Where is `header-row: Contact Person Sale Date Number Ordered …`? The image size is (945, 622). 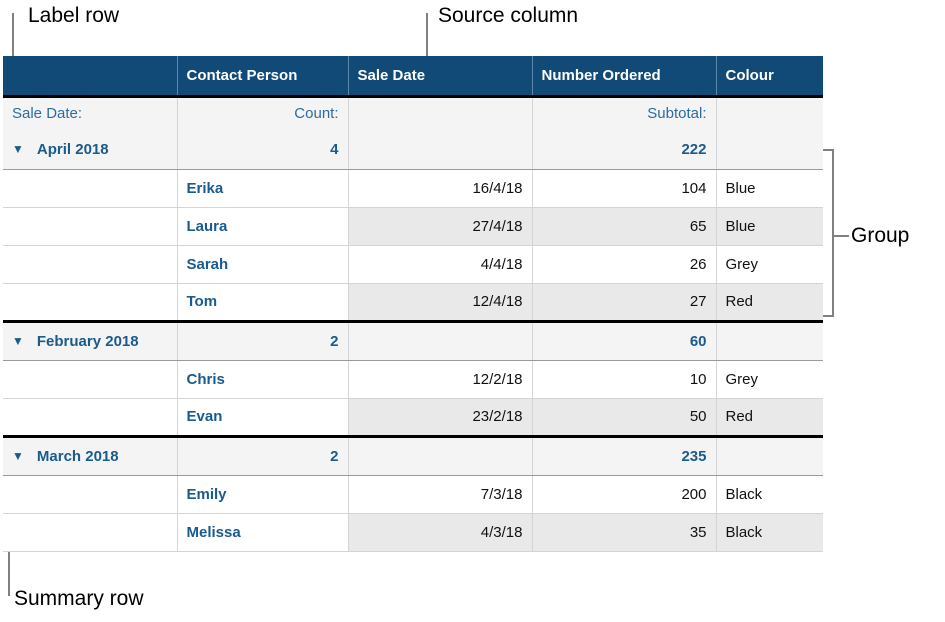 header-row: Contact Person Sale Date Number Ordered … is located at coordinates (413, 76).